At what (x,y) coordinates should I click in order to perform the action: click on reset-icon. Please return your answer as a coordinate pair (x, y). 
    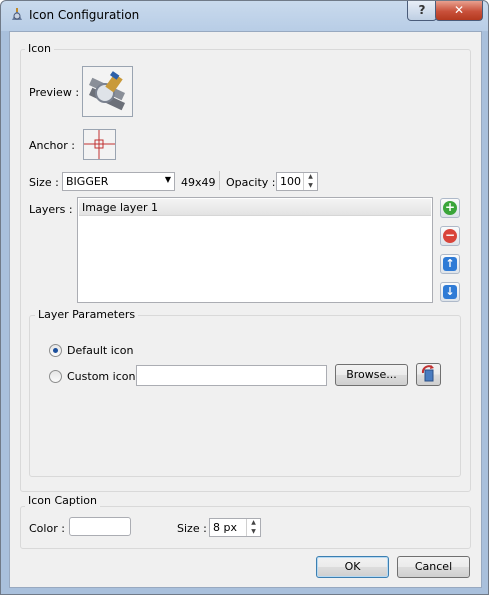
    Looking at the image, I should click on (427, 373).